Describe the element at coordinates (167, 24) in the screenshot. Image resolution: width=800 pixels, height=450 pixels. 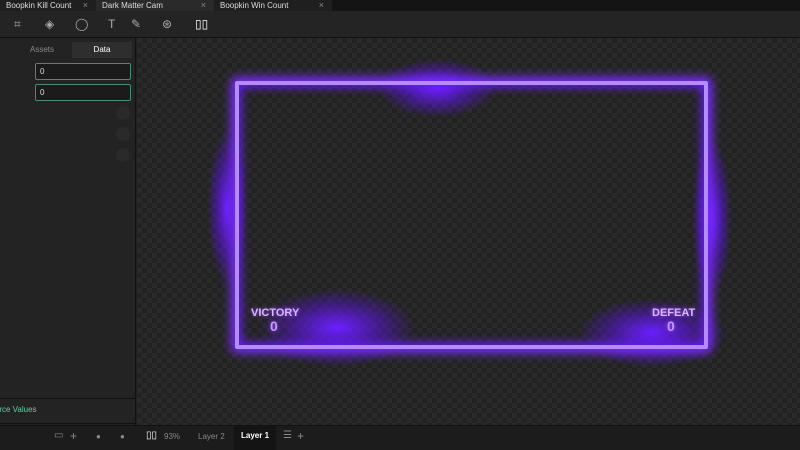
I see `effect-icon: ⊛` at that location.